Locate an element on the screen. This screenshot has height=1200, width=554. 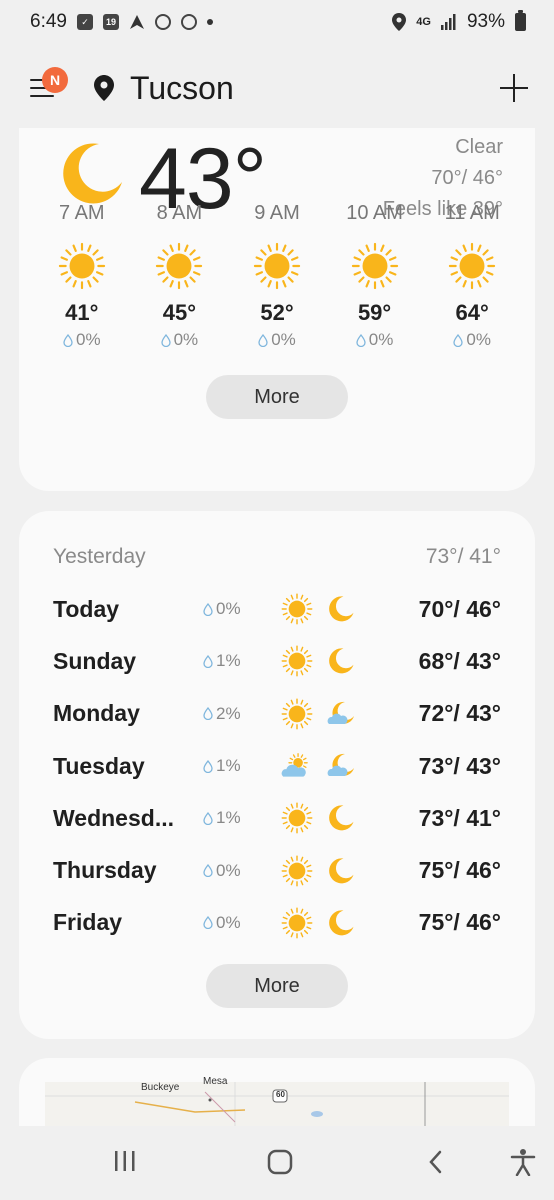
add-location-button is located at coordinates (514, 88).